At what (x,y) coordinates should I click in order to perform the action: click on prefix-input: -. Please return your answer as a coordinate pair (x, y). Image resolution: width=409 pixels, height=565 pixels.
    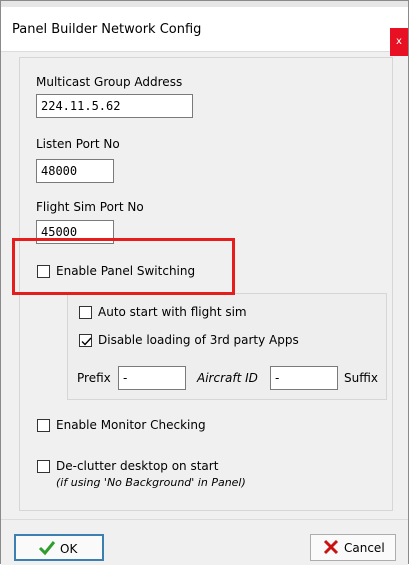
    Looking at the image, I should click on (152, 378).